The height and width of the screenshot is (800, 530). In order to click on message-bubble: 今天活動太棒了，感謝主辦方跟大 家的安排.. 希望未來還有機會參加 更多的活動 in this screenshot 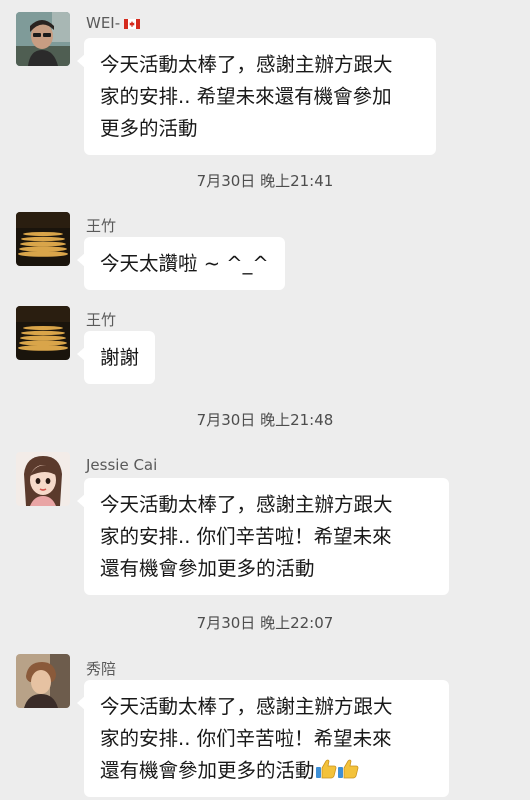, I will do `click(256, 96)`.